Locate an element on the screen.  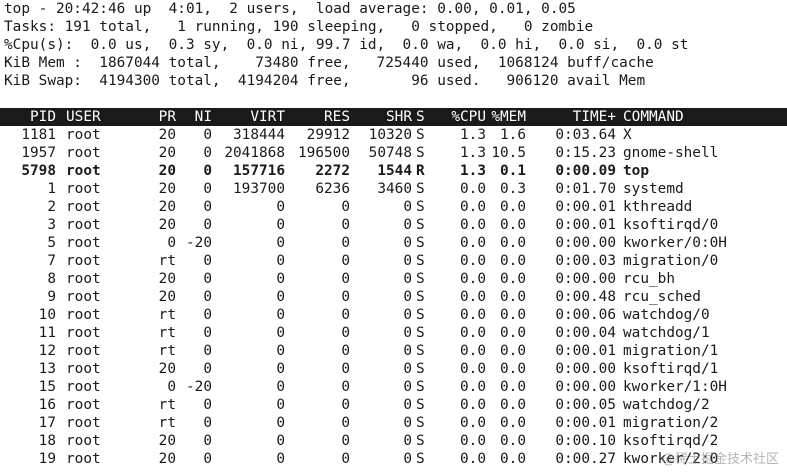
process-row: 9 root 20 0 0 0 0 S 0.0 0.0 0:00.48 rcu_sched is located at coordinates (395, 297).